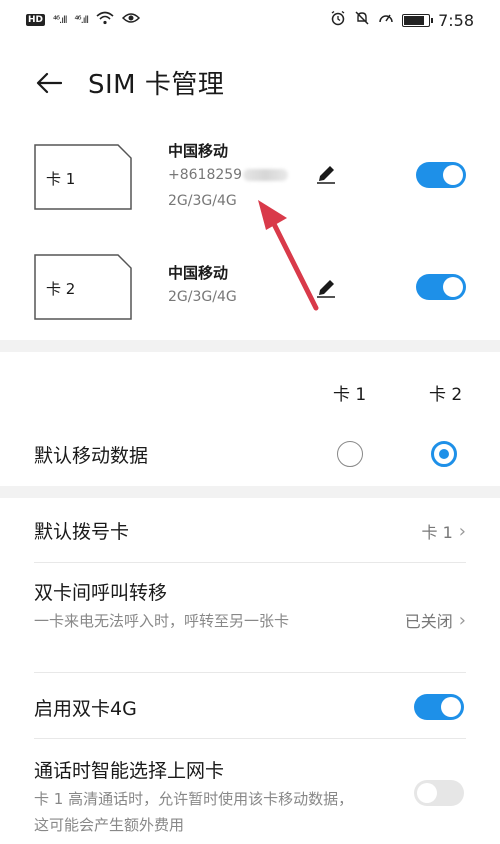 The width and height of the screenshot is (500, 844). I want to click on signal-icon-1: ⁴⁶.ıll, so click(60, 20).